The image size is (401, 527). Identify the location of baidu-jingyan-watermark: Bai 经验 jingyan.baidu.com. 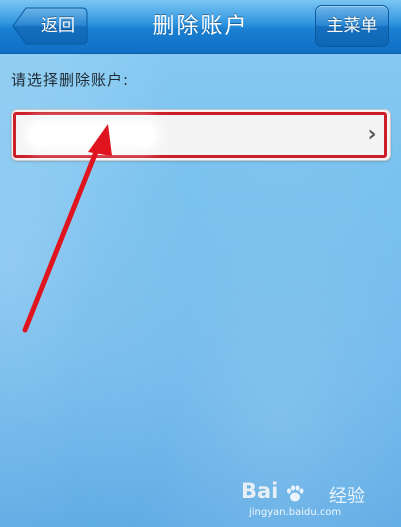
(316, 502).